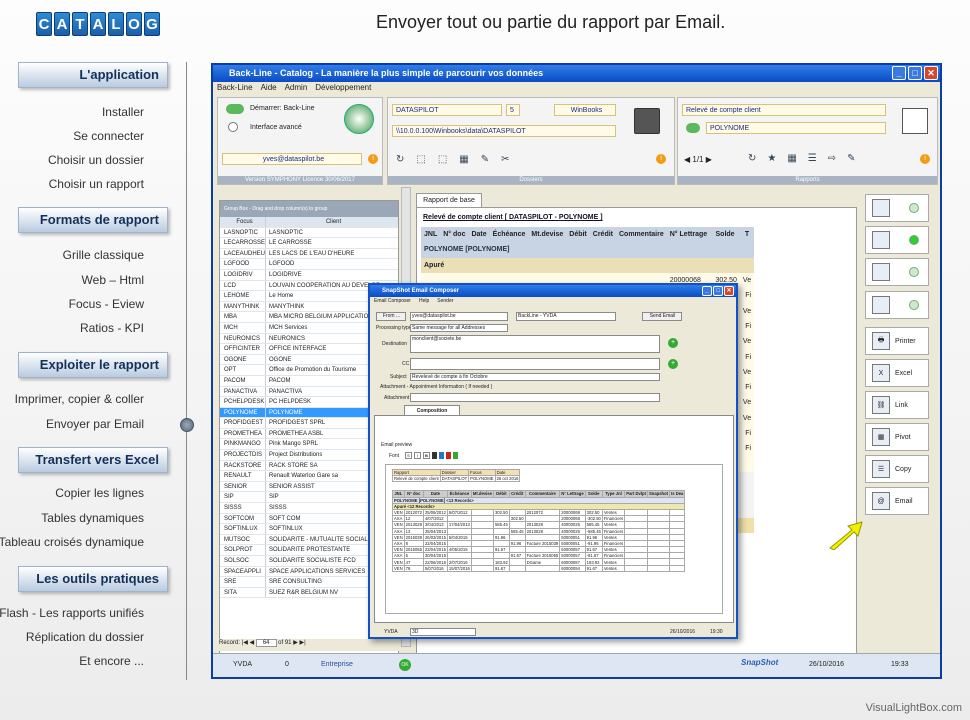 Image resolution: width=970 pixels, height=720 pixels. Describe the element at coordinates (243, 222) in the screenshot. I see `grid-header-focus: Focus` at that location.